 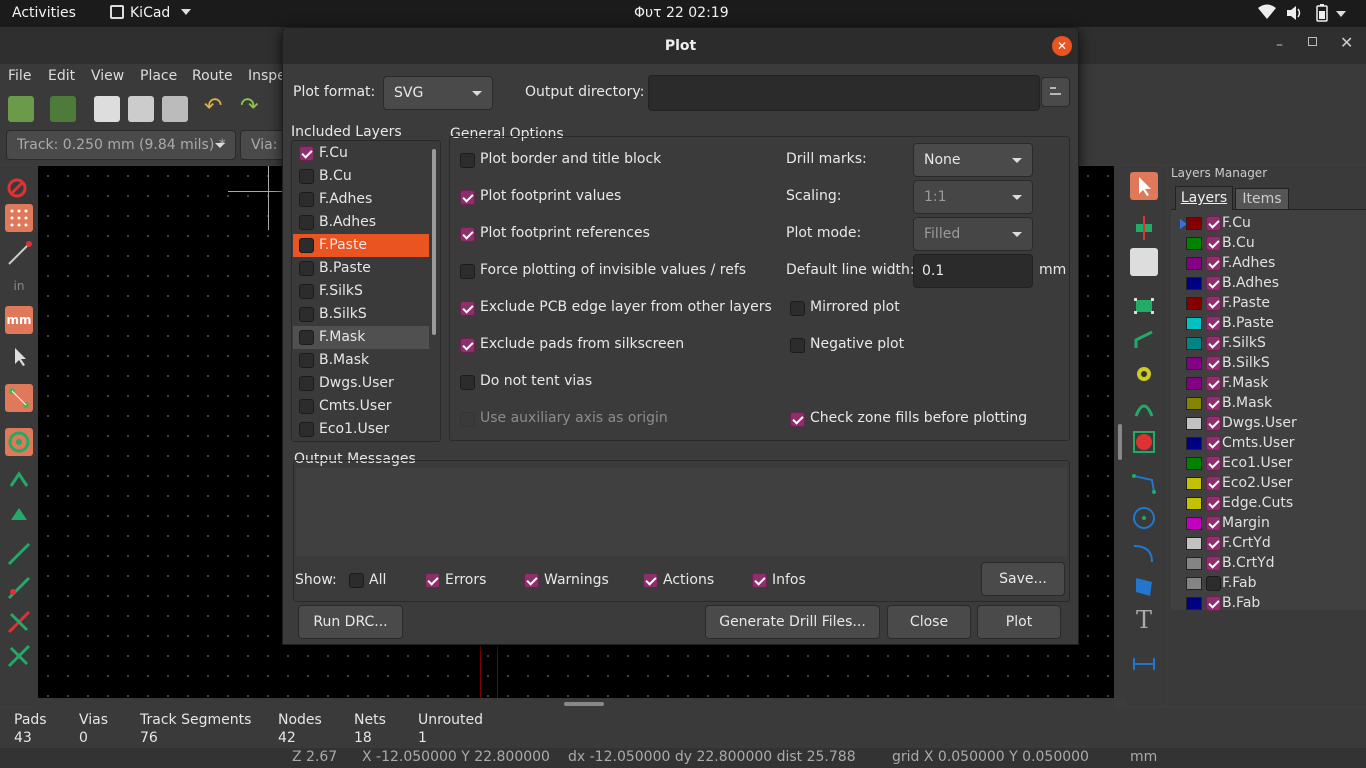 What do you see at coordinates (1144, 306) in the screenshot?
I see `add-footprint-icon` at bounding box center [1144, 306].